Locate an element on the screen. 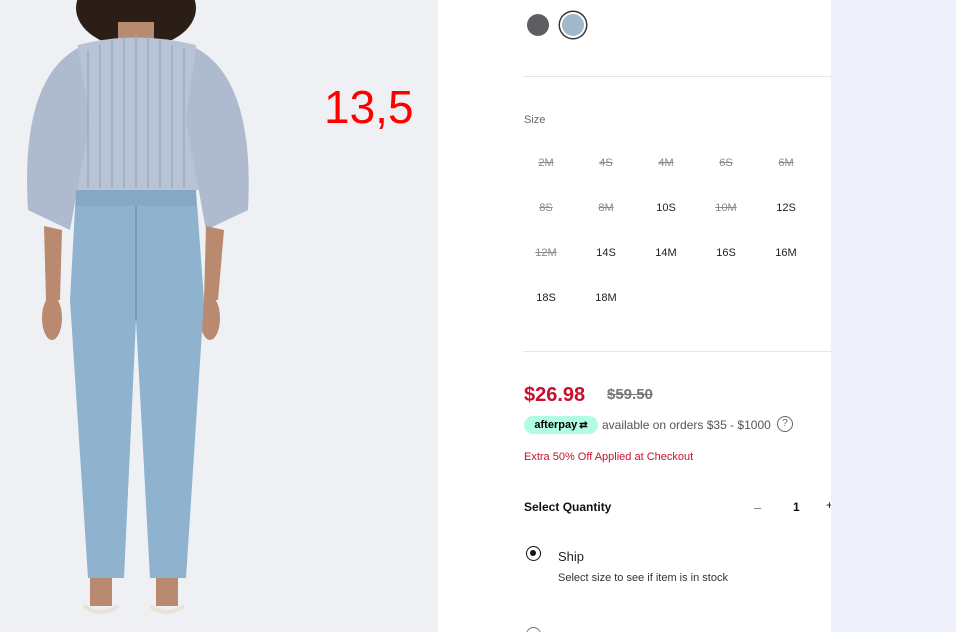 The width and height of the screenshot is (956, 632). color-swatch-dark is located at coordinates (538, 25).